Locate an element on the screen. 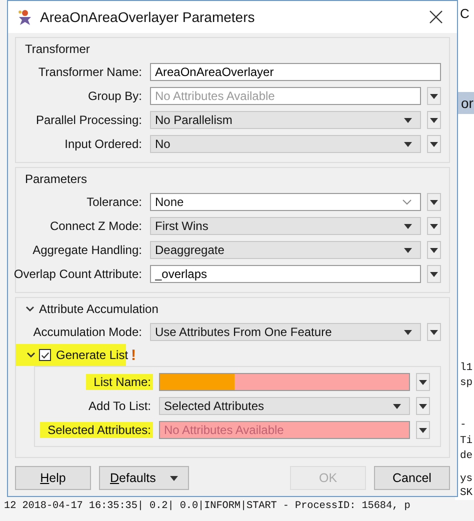 This screenshot has width=474, height=521. section-title: Parameters is located at coordinates (56, 179).